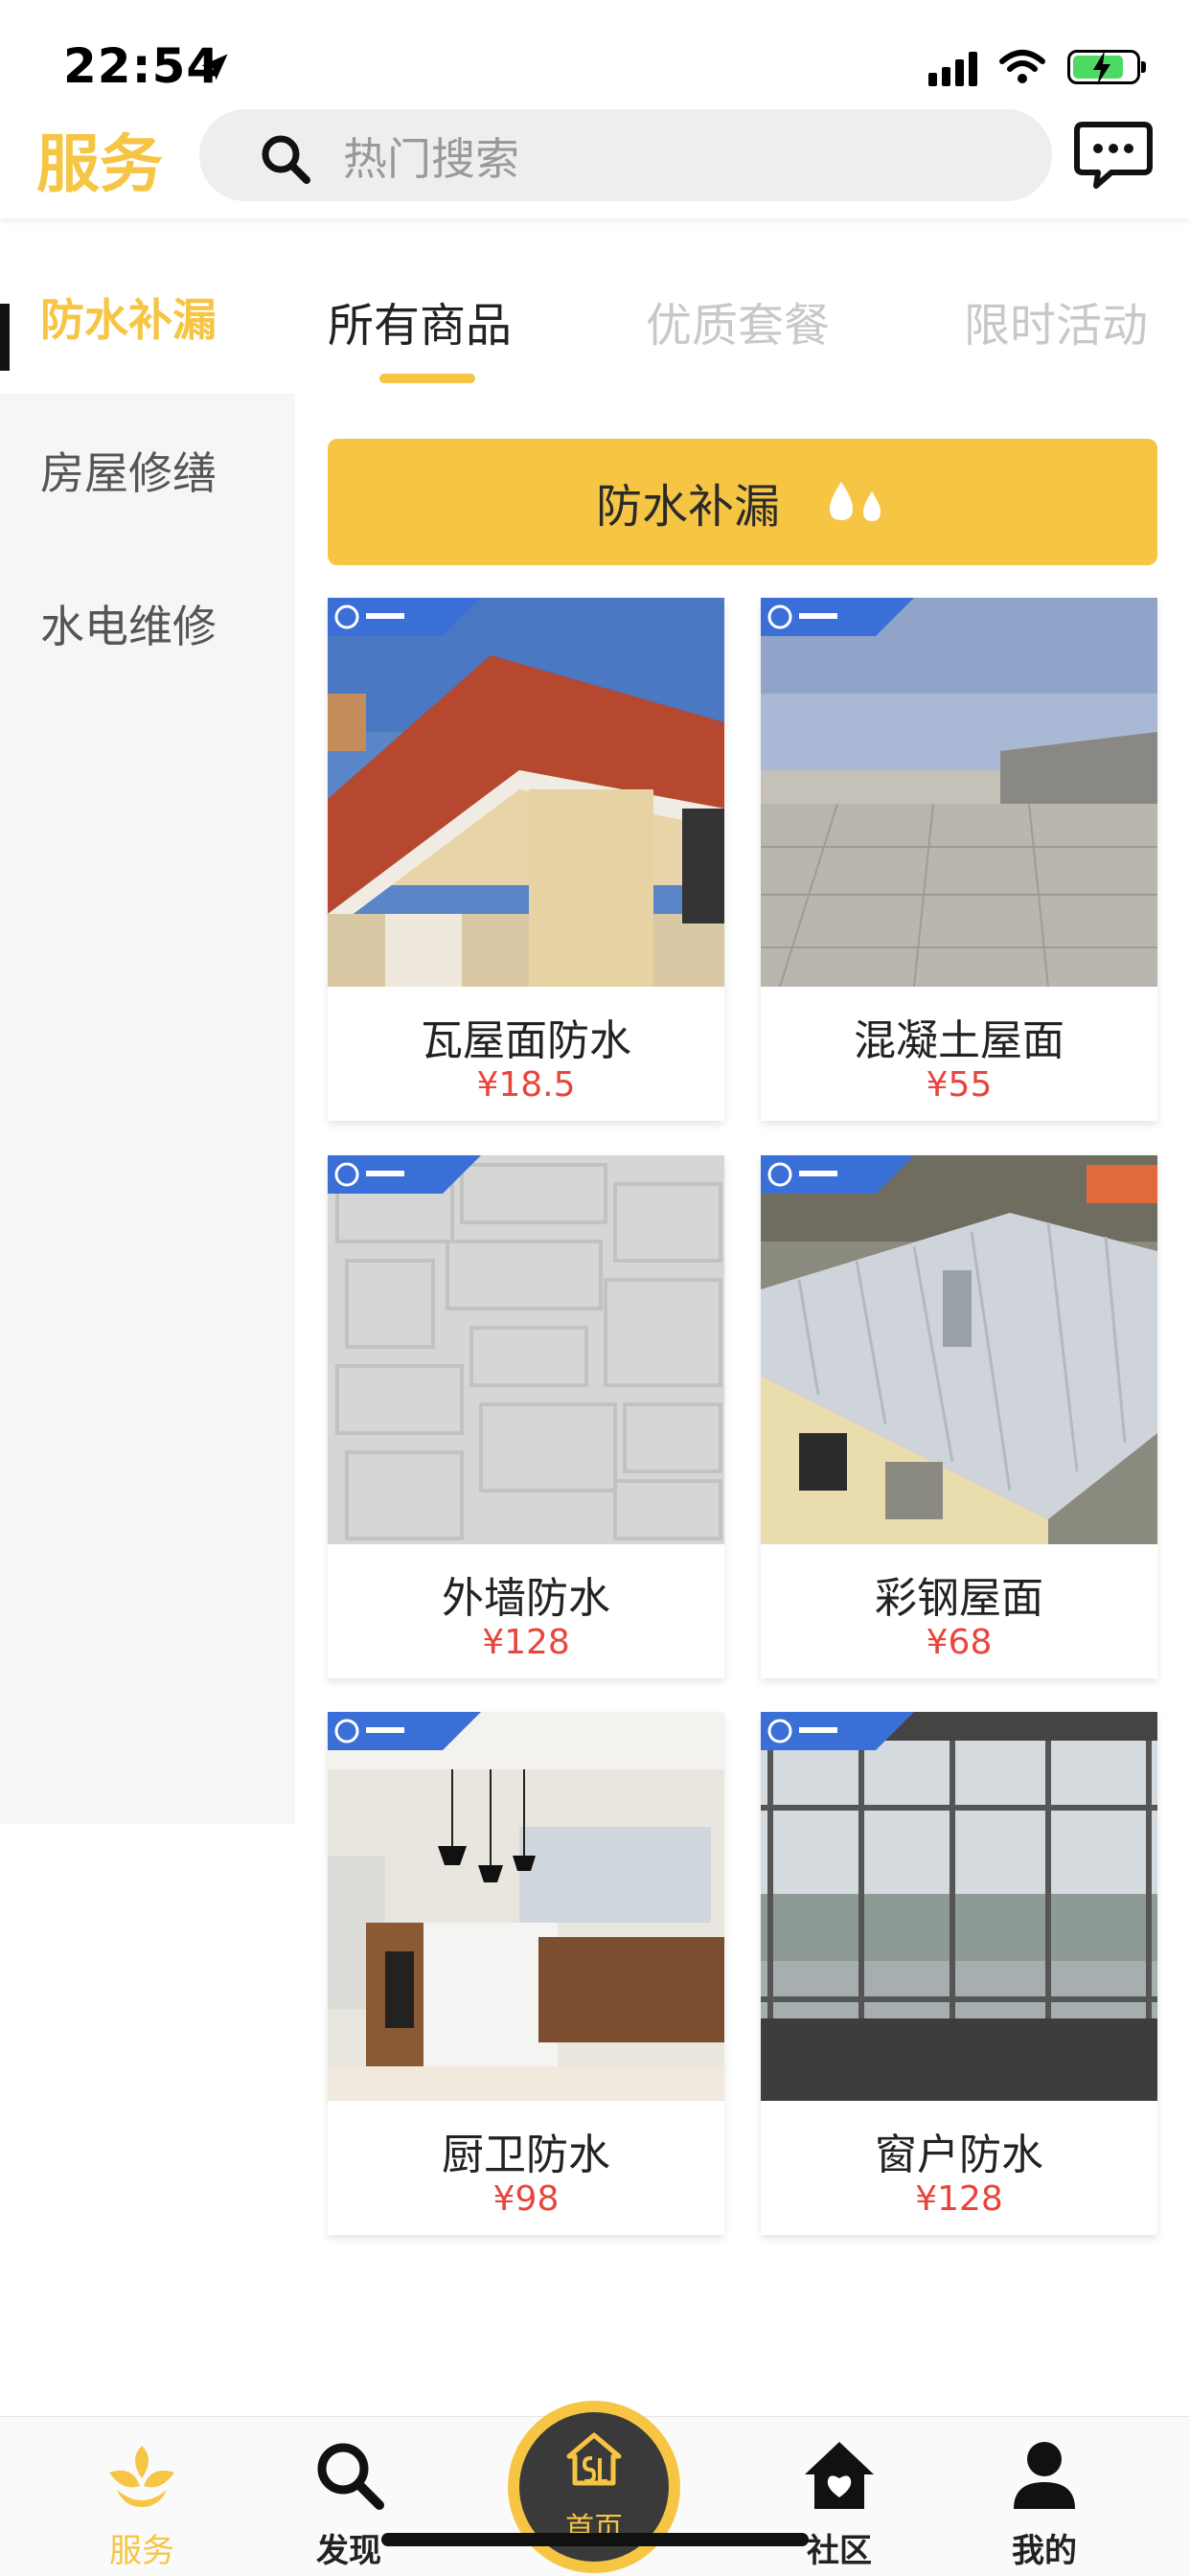 Image resolution: width=1190 pixels, height=2576 pixels. Describe the element at coordinates (856, 501) in the screenshot. I see `water-drops-icon` at that location.